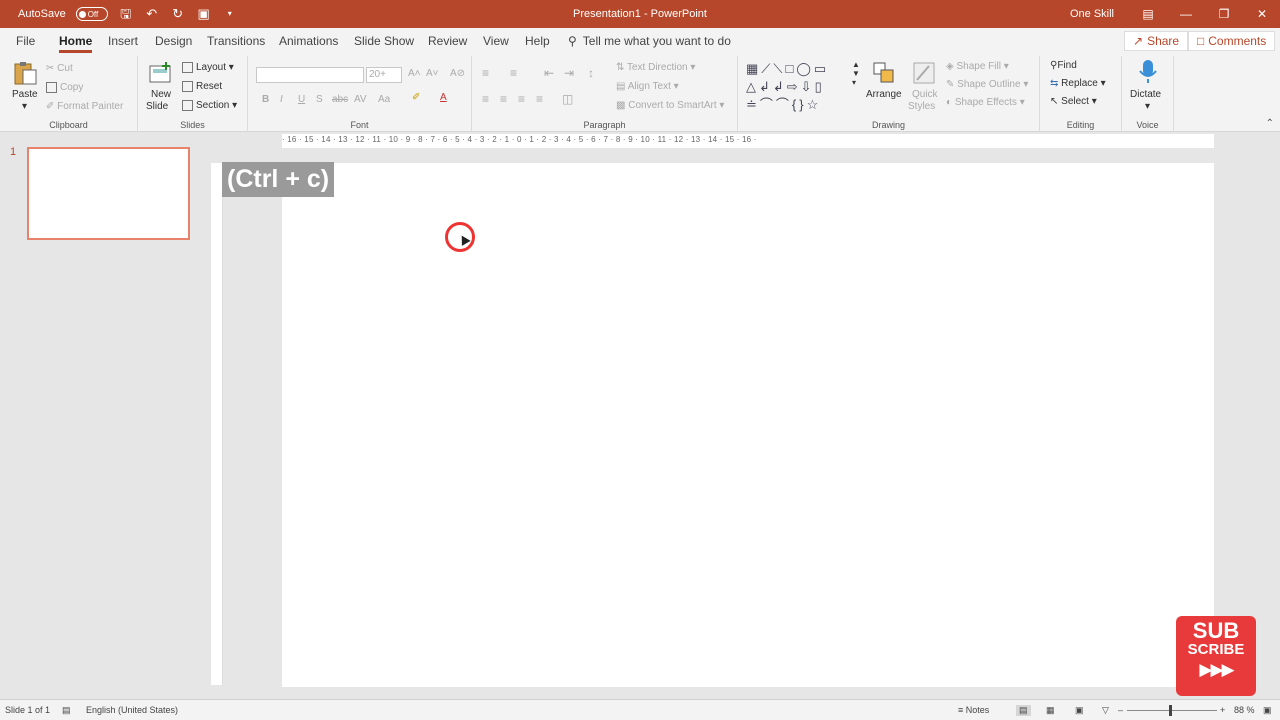 Image resolution: width=1280 pixels, height=720 pixels. I want to click on reading-view-icon: ▣, so click(1079, 710).